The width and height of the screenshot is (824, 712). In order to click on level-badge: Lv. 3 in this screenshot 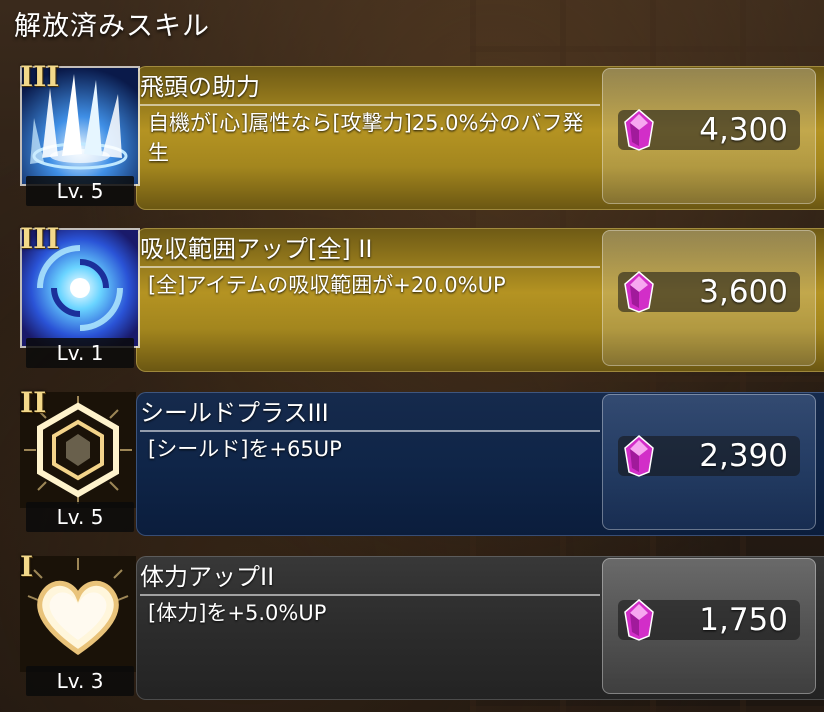, I will do `click(80, 681)`.